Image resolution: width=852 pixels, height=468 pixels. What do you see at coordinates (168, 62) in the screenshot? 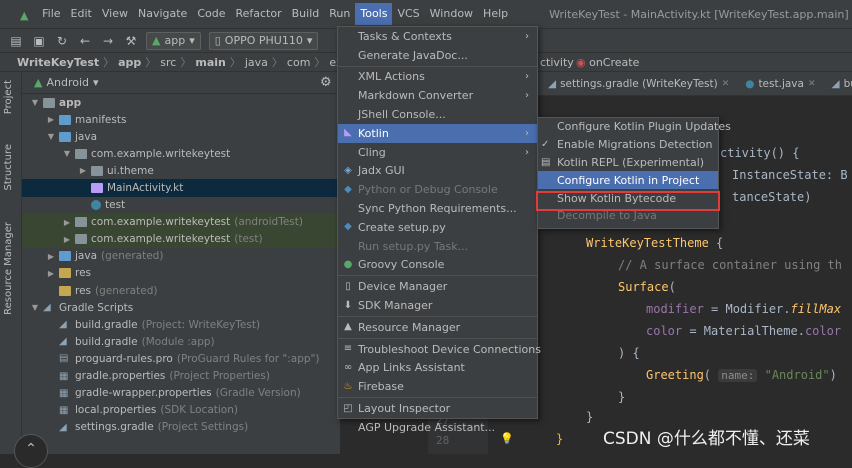
I see `breadcrumb-item: src` at bounding box center [168, 62].